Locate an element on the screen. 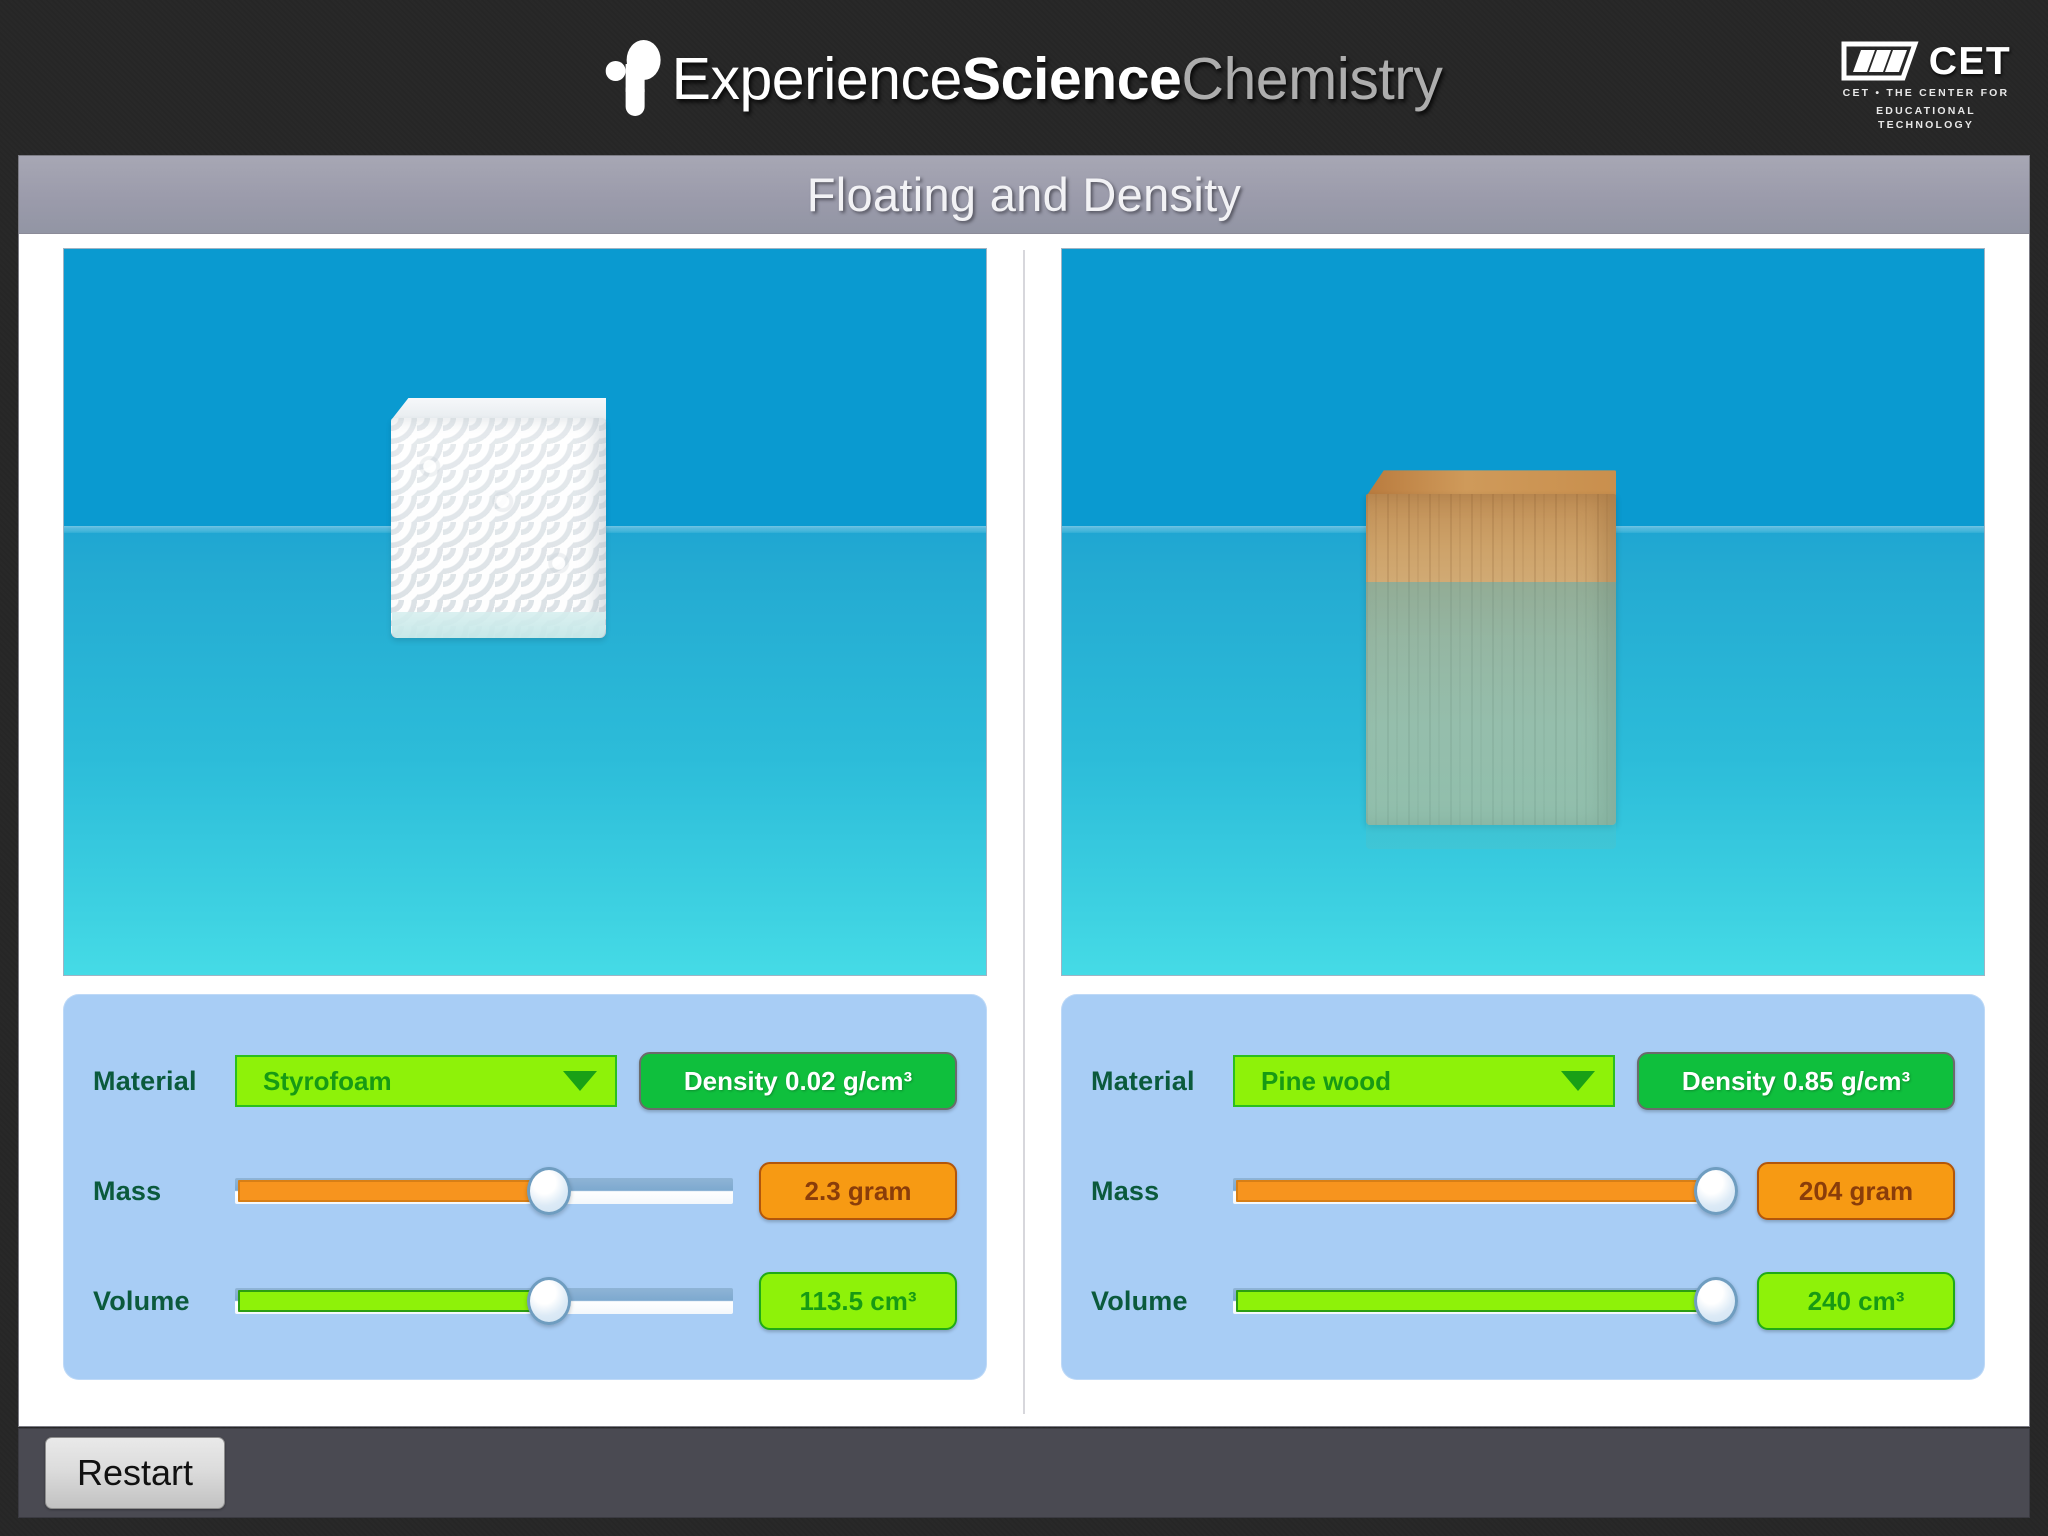 This screenshot has width=2048, height=1536. volume-slider-thumb-left is located at coordinates (548, 1301).